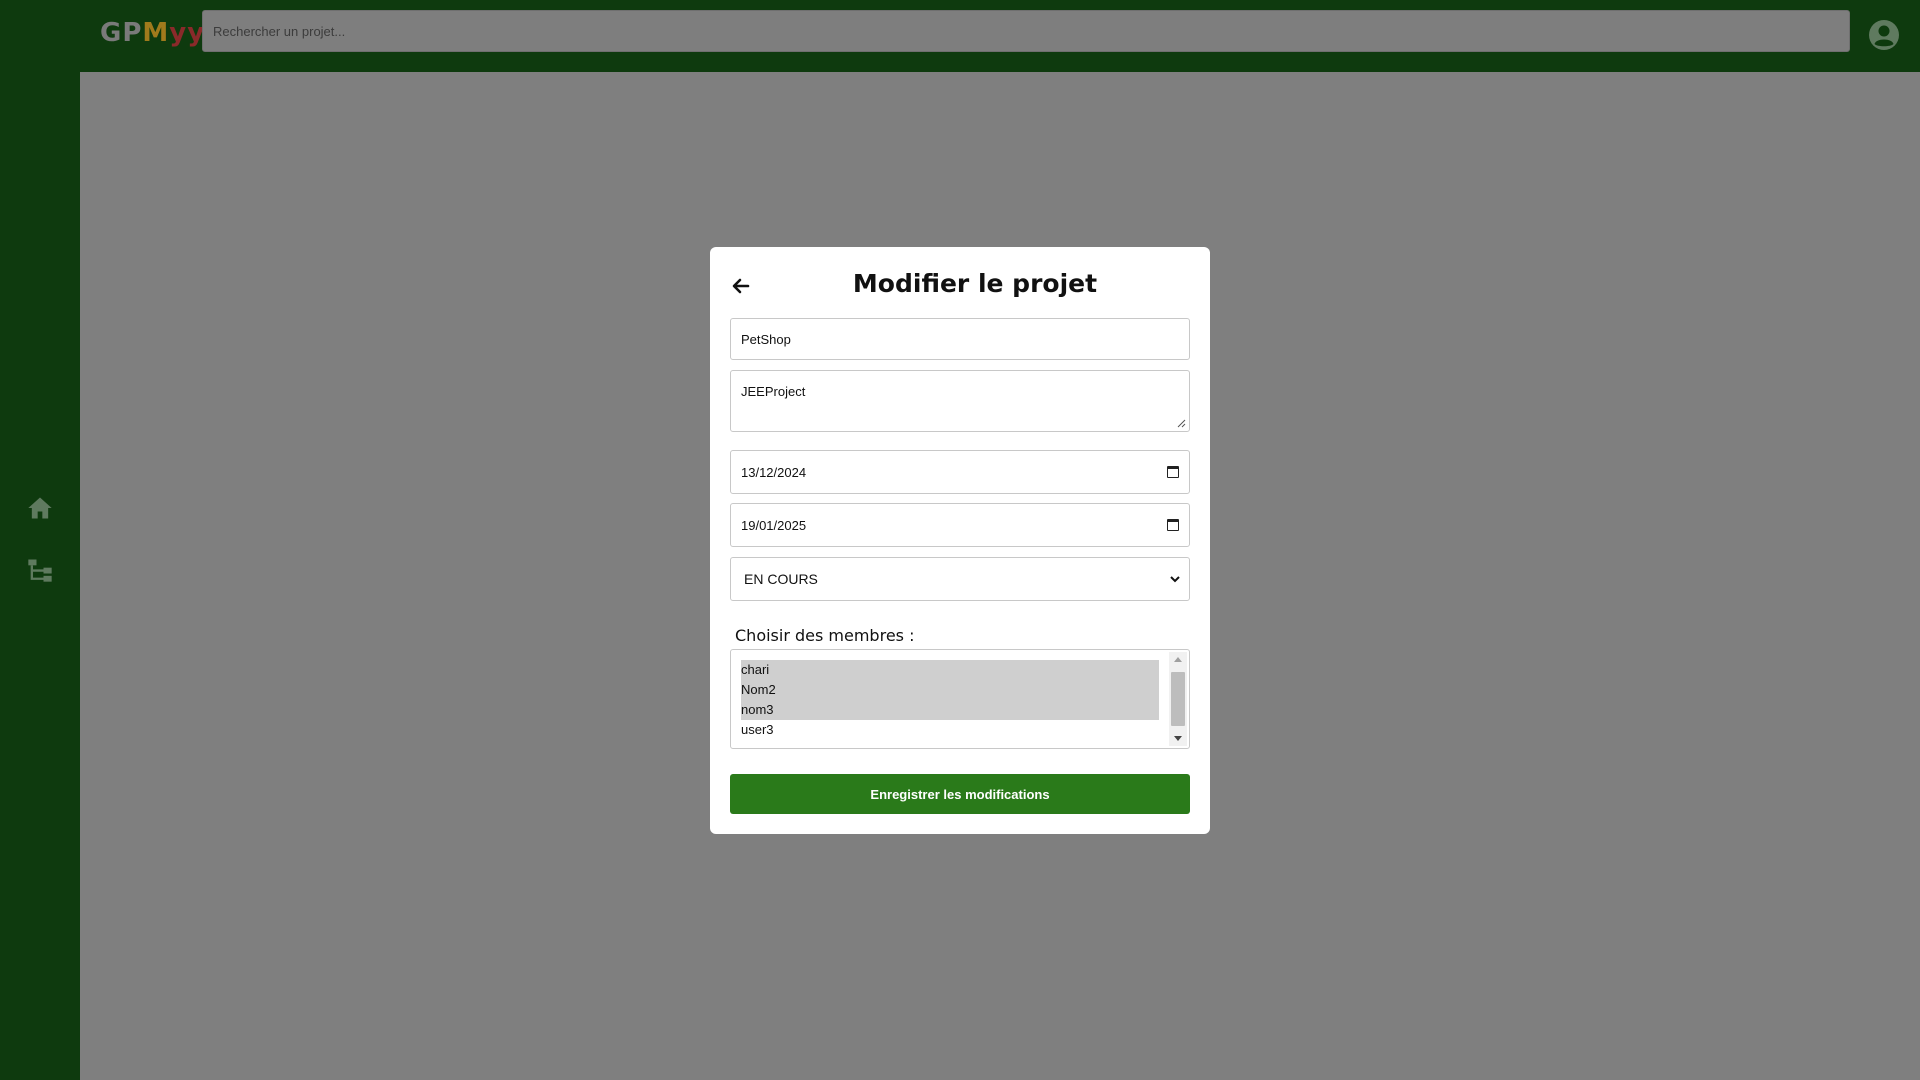 The width and height of the screenshot is (1920, 1080). What do you see at coordinates (960, 794) in the screenshot?
I see `save-changes-button: Enregistrer les modifications` at bounding box center [960, 794].